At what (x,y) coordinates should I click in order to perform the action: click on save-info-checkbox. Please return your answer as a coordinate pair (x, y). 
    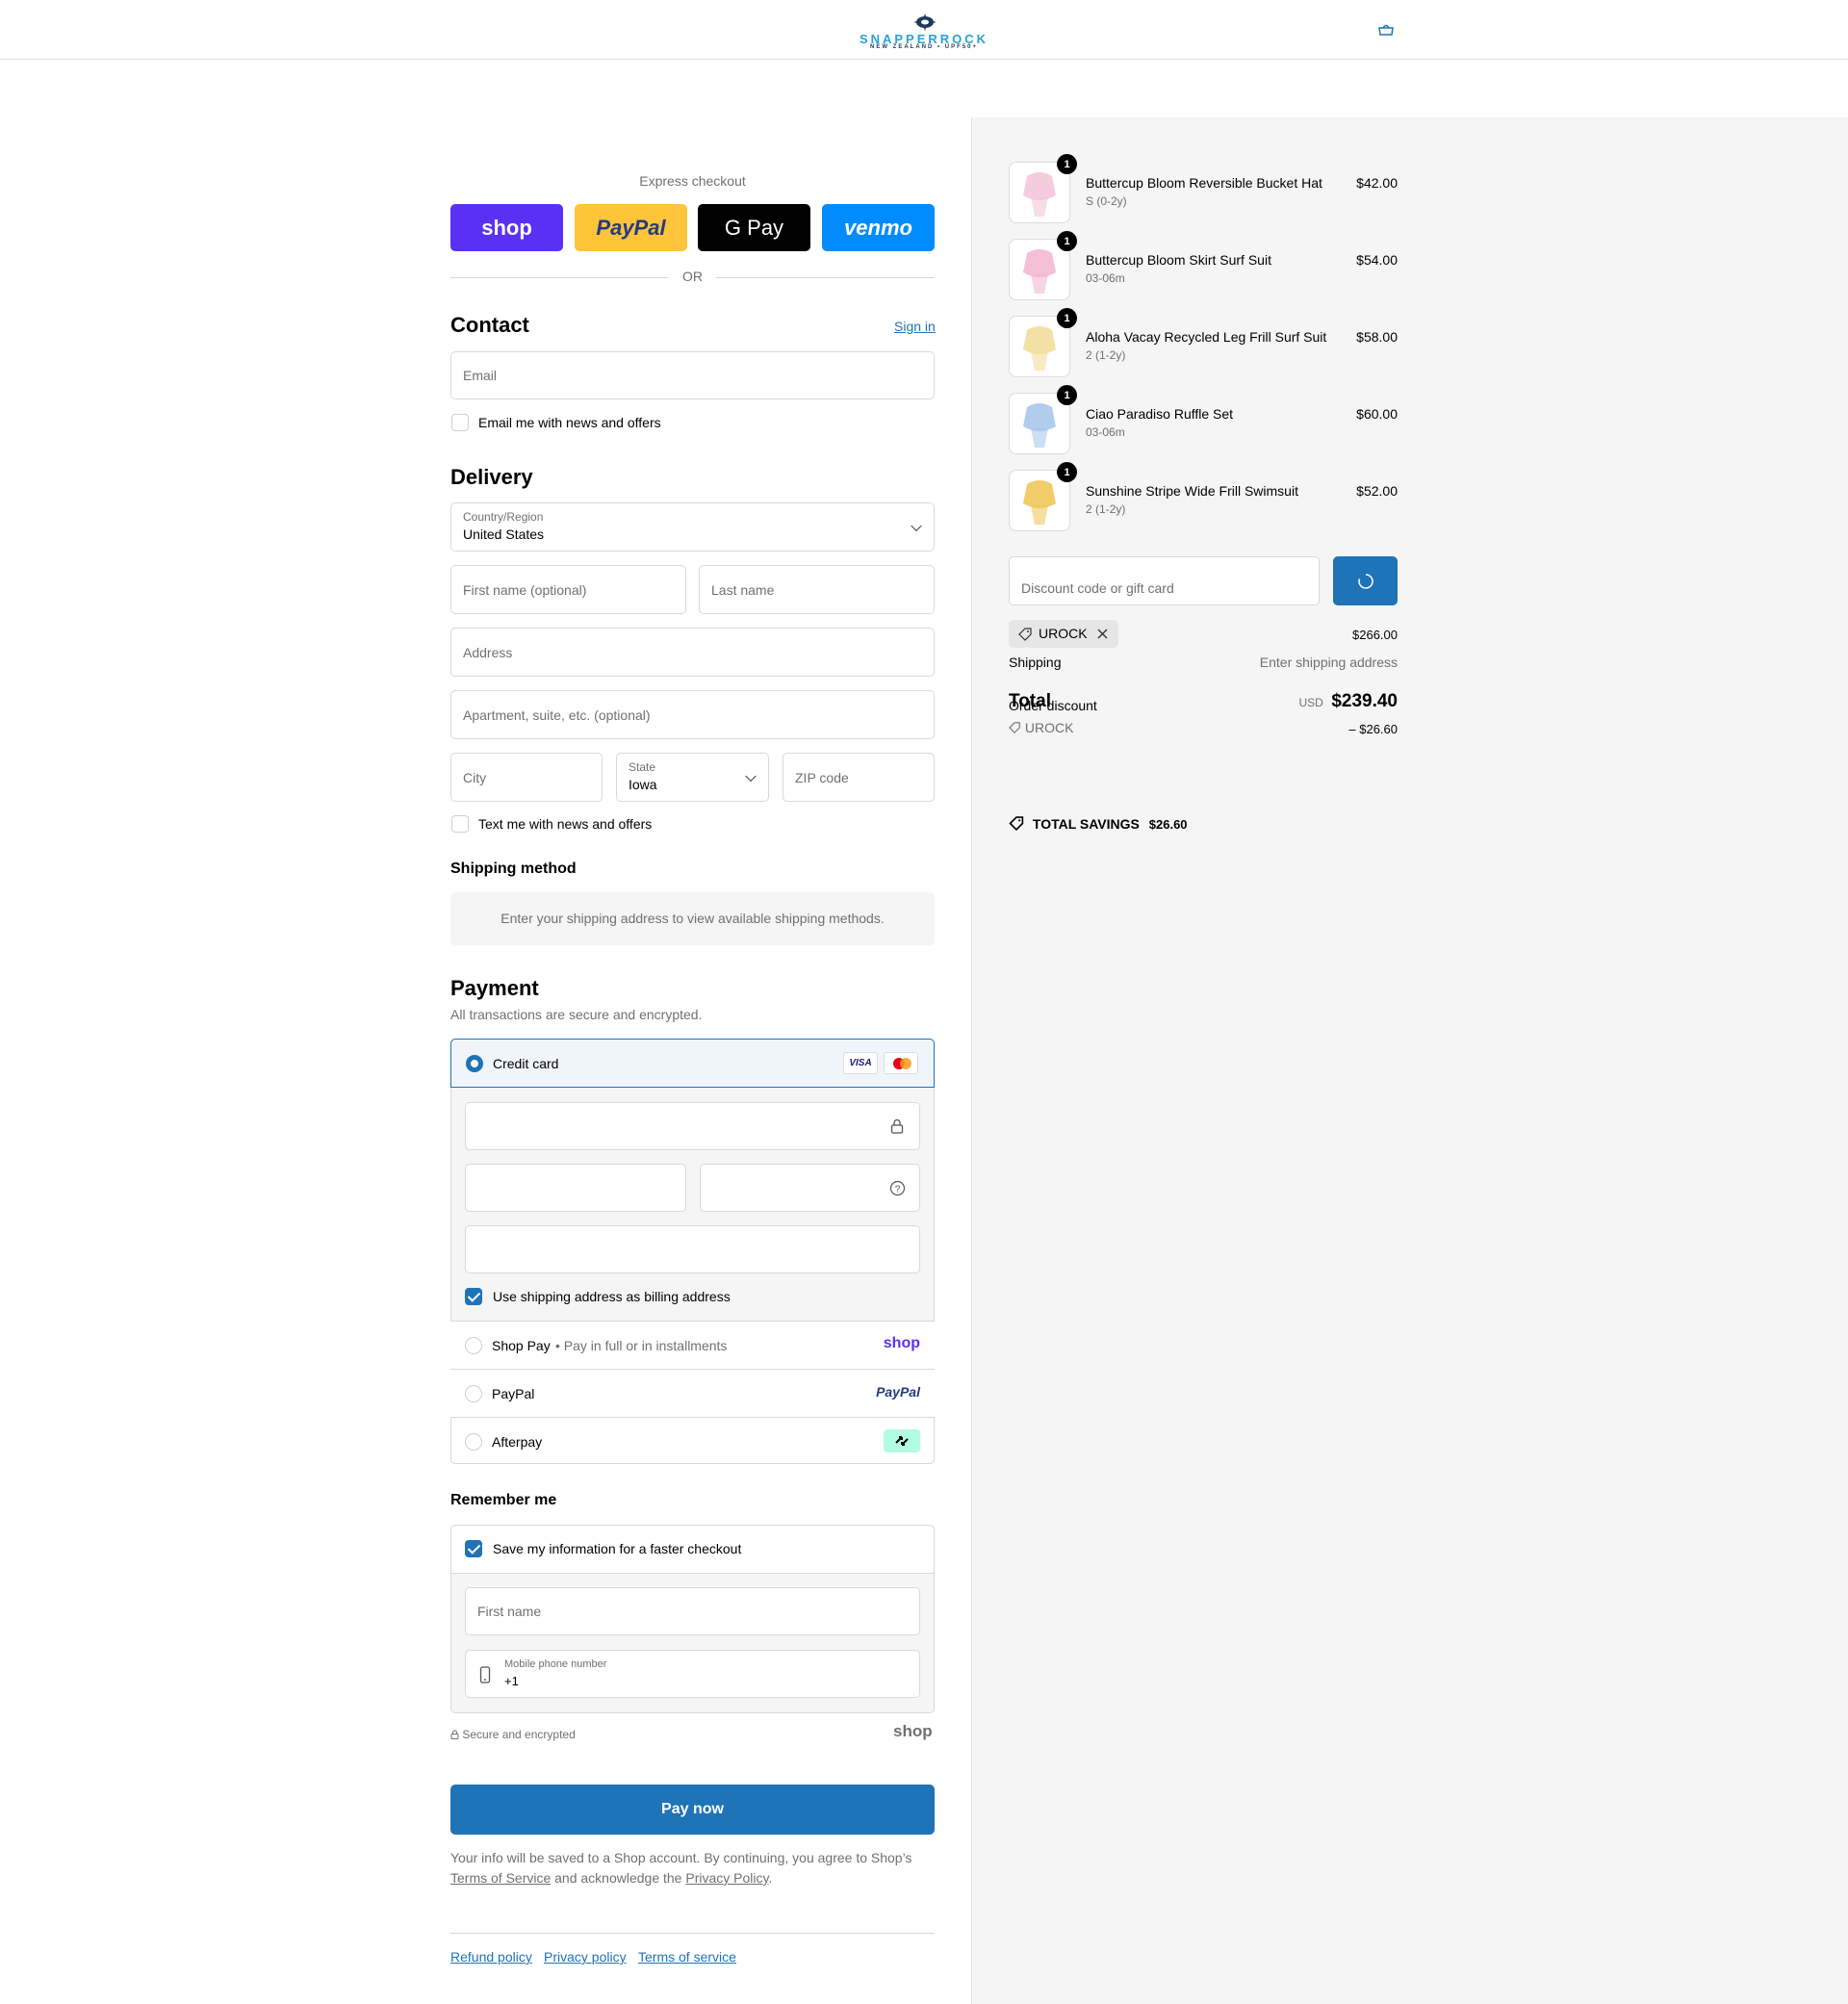
    Looking at the image, I should click on (473, 1548).